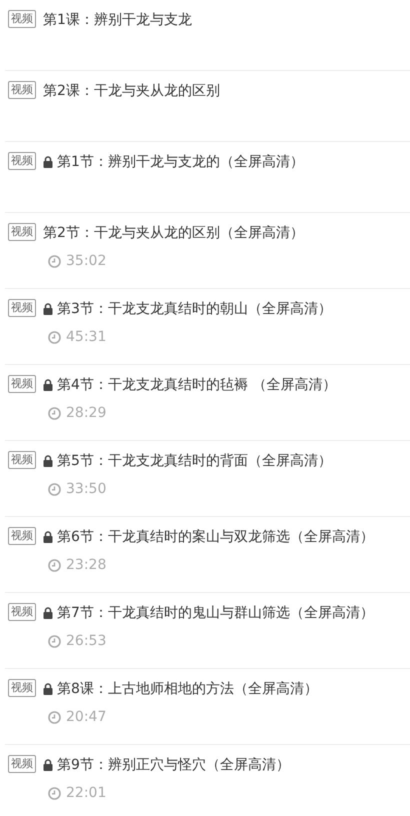 Image resolution: width=410 pixels, height=816 pixels. Describe the element at coordinates (173, 765) in the screenshot. I see `lesson-title: 第9节：辨别正穴与怪穴（全屏高清）` at that location.